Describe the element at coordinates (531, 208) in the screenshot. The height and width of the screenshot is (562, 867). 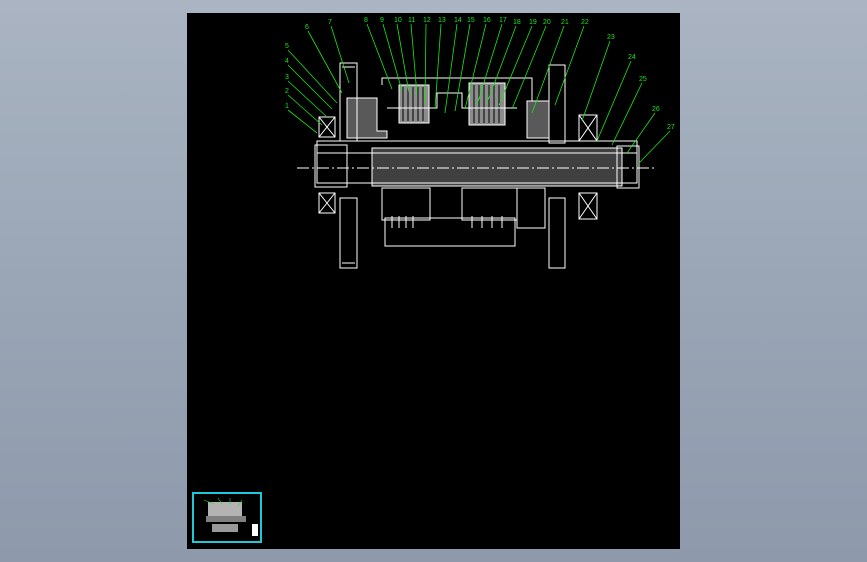
I see `lower-hub` at that location.